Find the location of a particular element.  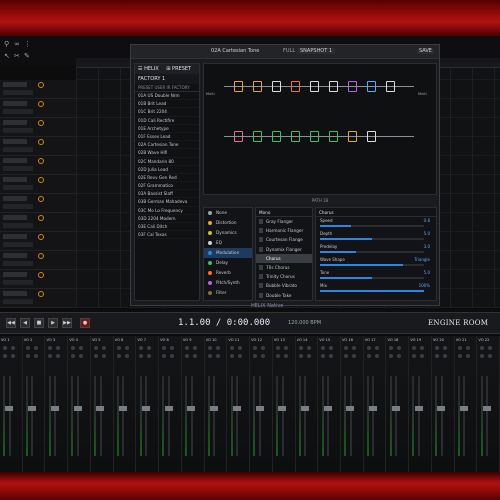

preset-item: 01E Archetype is located at coordinates (167, 129).